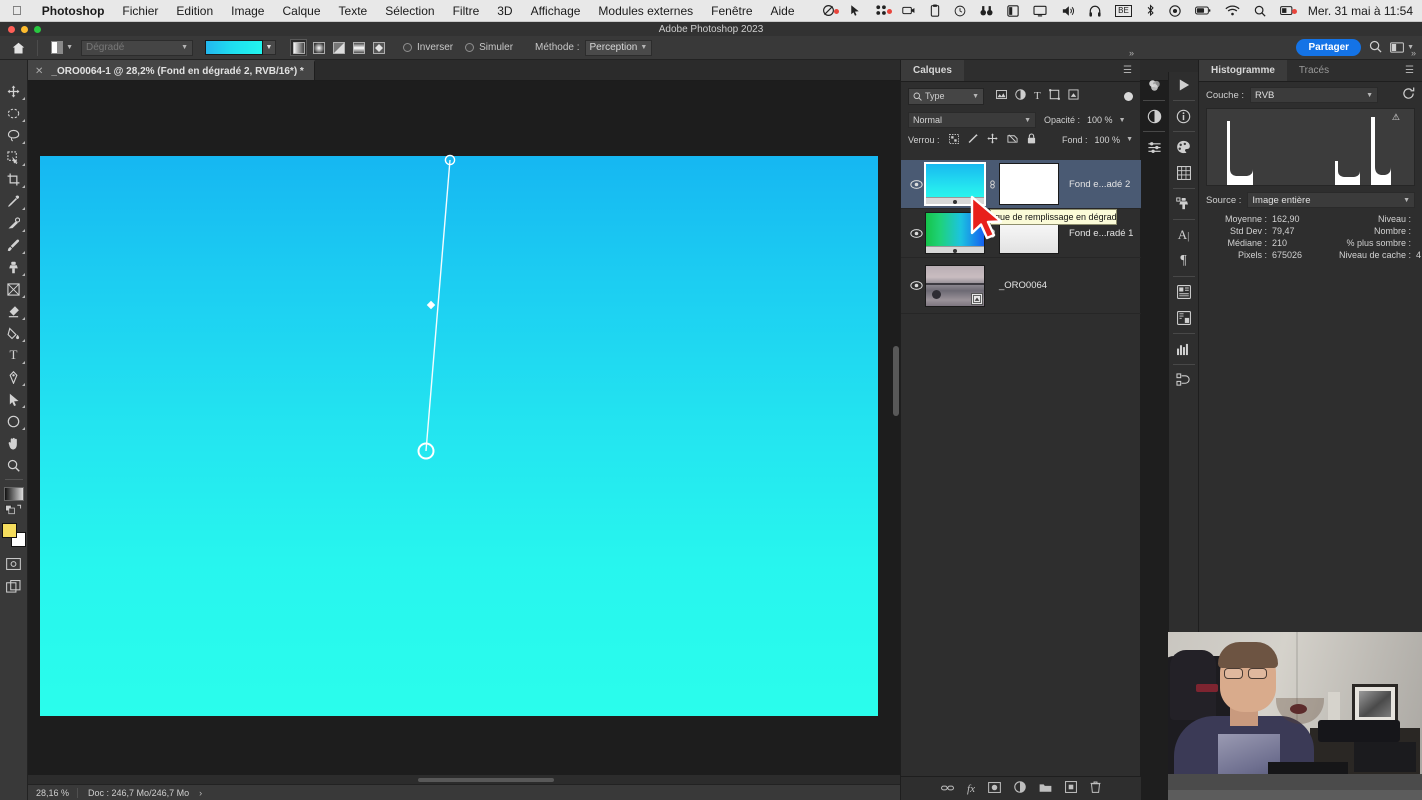 Image resolution: width=1422 pixels, height=800 pixels. Describe the element at coordinates (18, 48) in the screenshot. I see `home-icon` at that location.